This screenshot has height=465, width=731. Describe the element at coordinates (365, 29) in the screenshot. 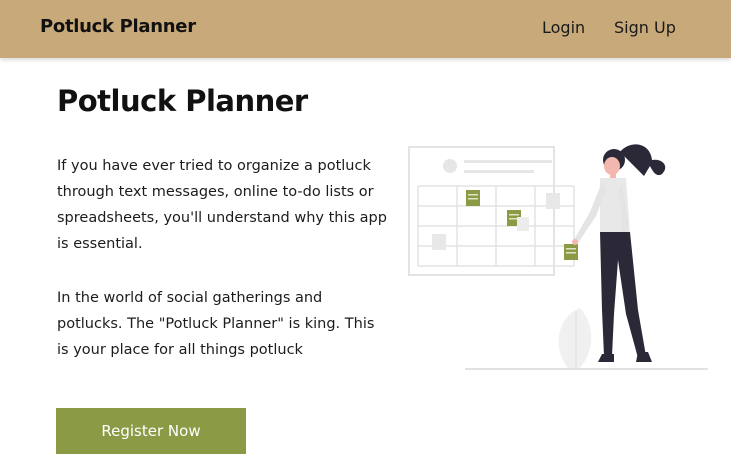

I see `navbar: Potluck Planner Login Sign Up` at that location.